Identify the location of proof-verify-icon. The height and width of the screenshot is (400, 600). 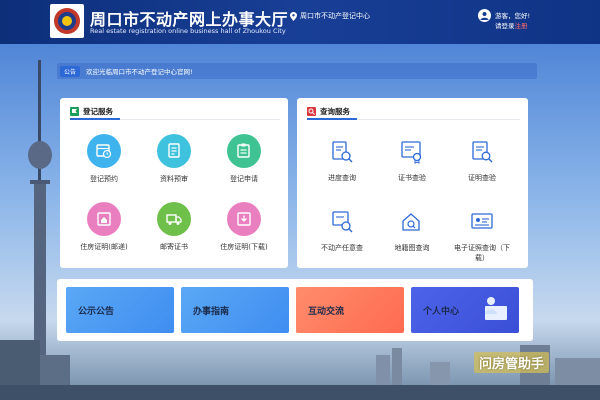
(482, 152).